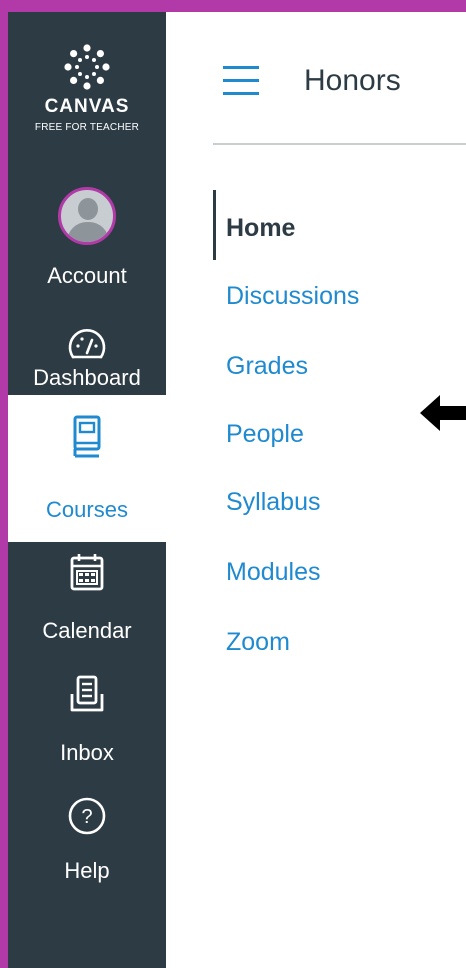 The height and width of the screenshot is (968, 466). What do you see at coordinates (233, 6) in the screenshot?
I see `window-frame-top` at bounding box center [233, 6].